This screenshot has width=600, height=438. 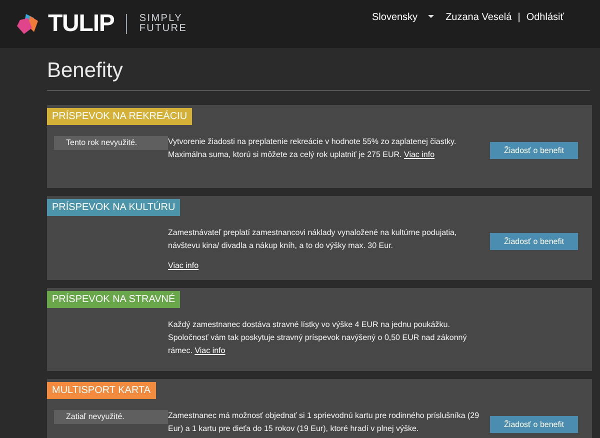 What do you see at coordinates (431, 17) in the screenshot?
I see `caret-icon` at bounding box center [431, 17].